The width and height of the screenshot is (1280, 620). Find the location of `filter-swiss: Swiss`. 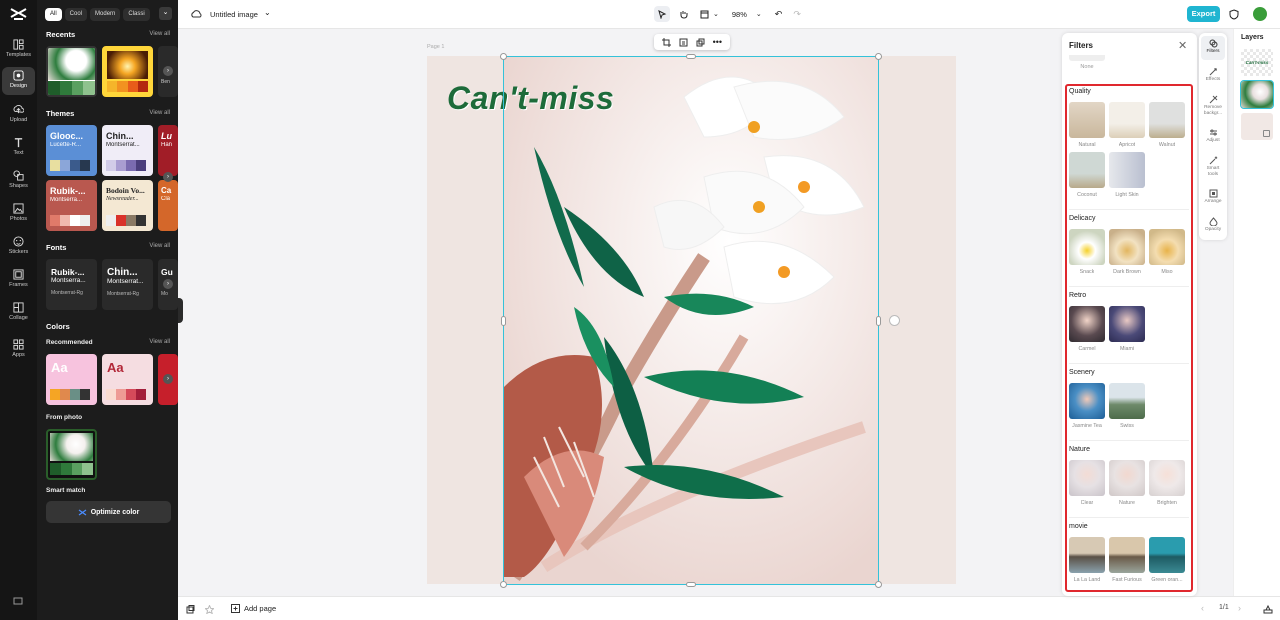

filter-swiss: Swiss is located at coordinates (1127, 406).